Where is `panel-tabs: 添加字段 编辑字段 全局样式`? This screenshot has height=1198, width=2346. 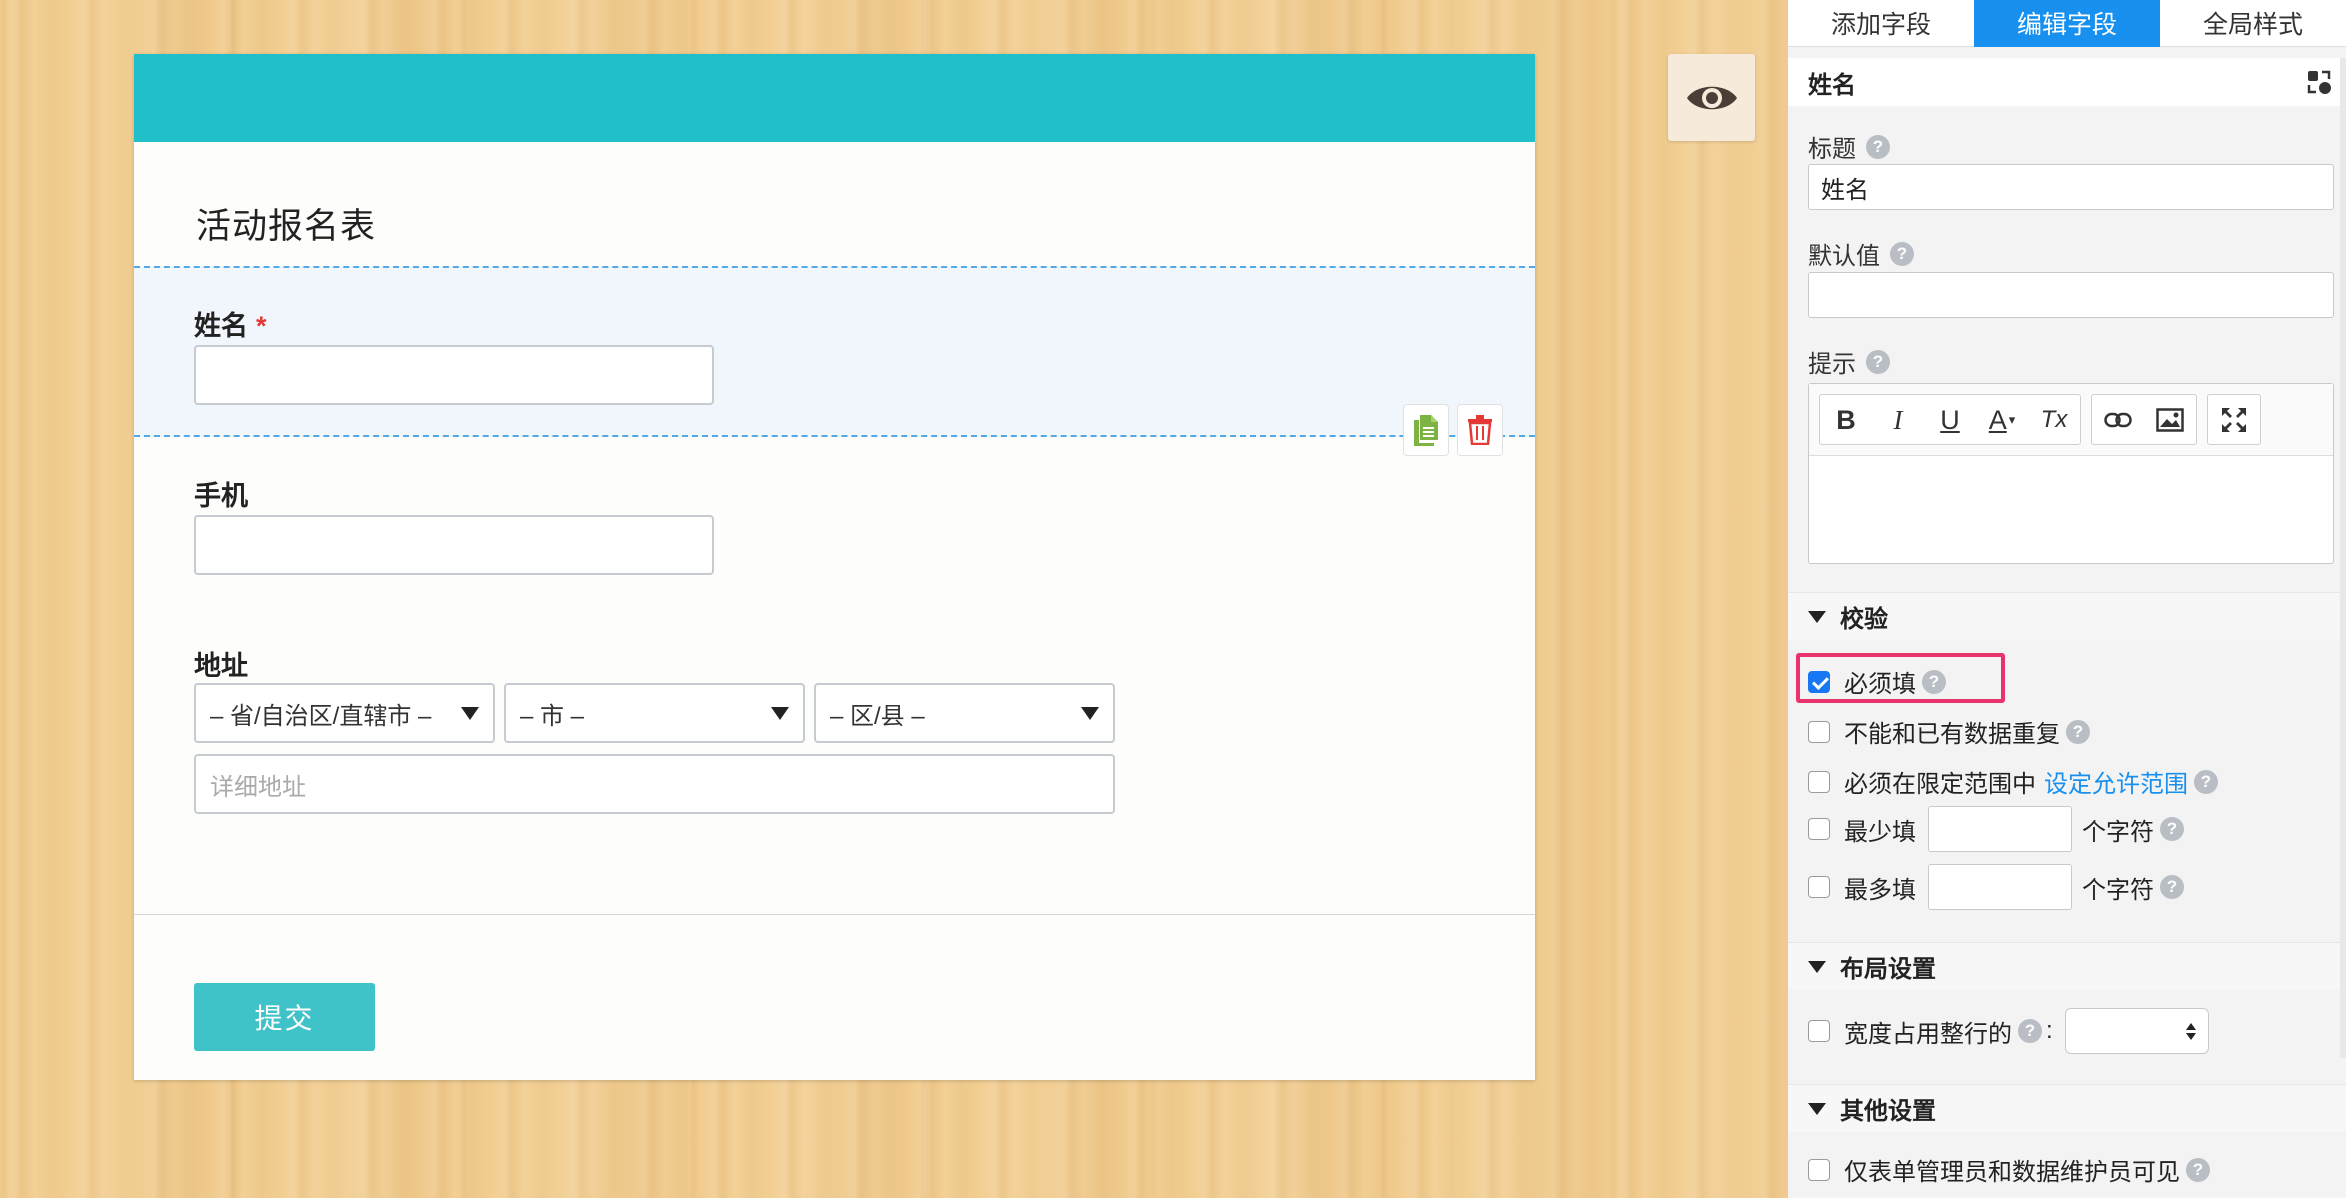 panel-tabs: 添加字段 编辑字段 全局样式 is located at coordinates (2067, 23).